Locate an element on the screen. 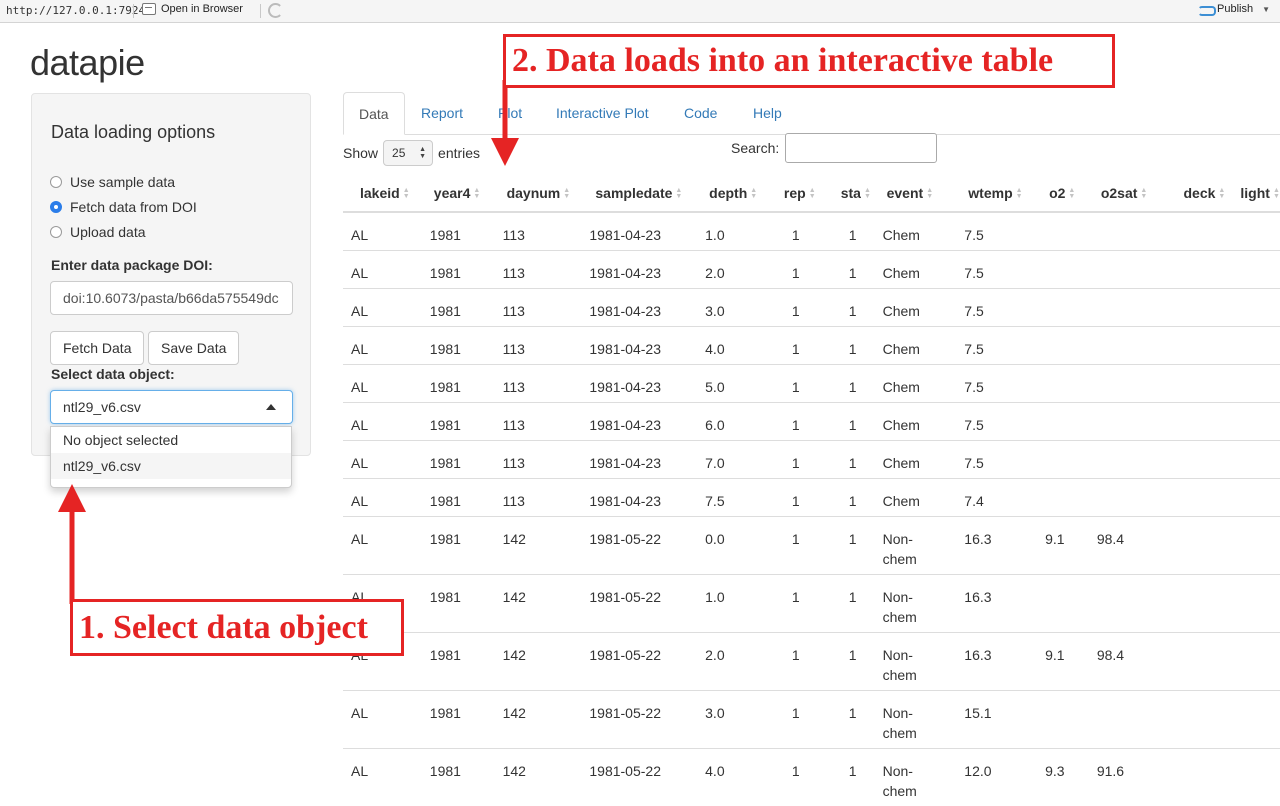 The height and width of the screenshot is (806, 1280). table-row: AL19811421981-05-223.011Non-chem15.1 is located at coordinates (811, 720).